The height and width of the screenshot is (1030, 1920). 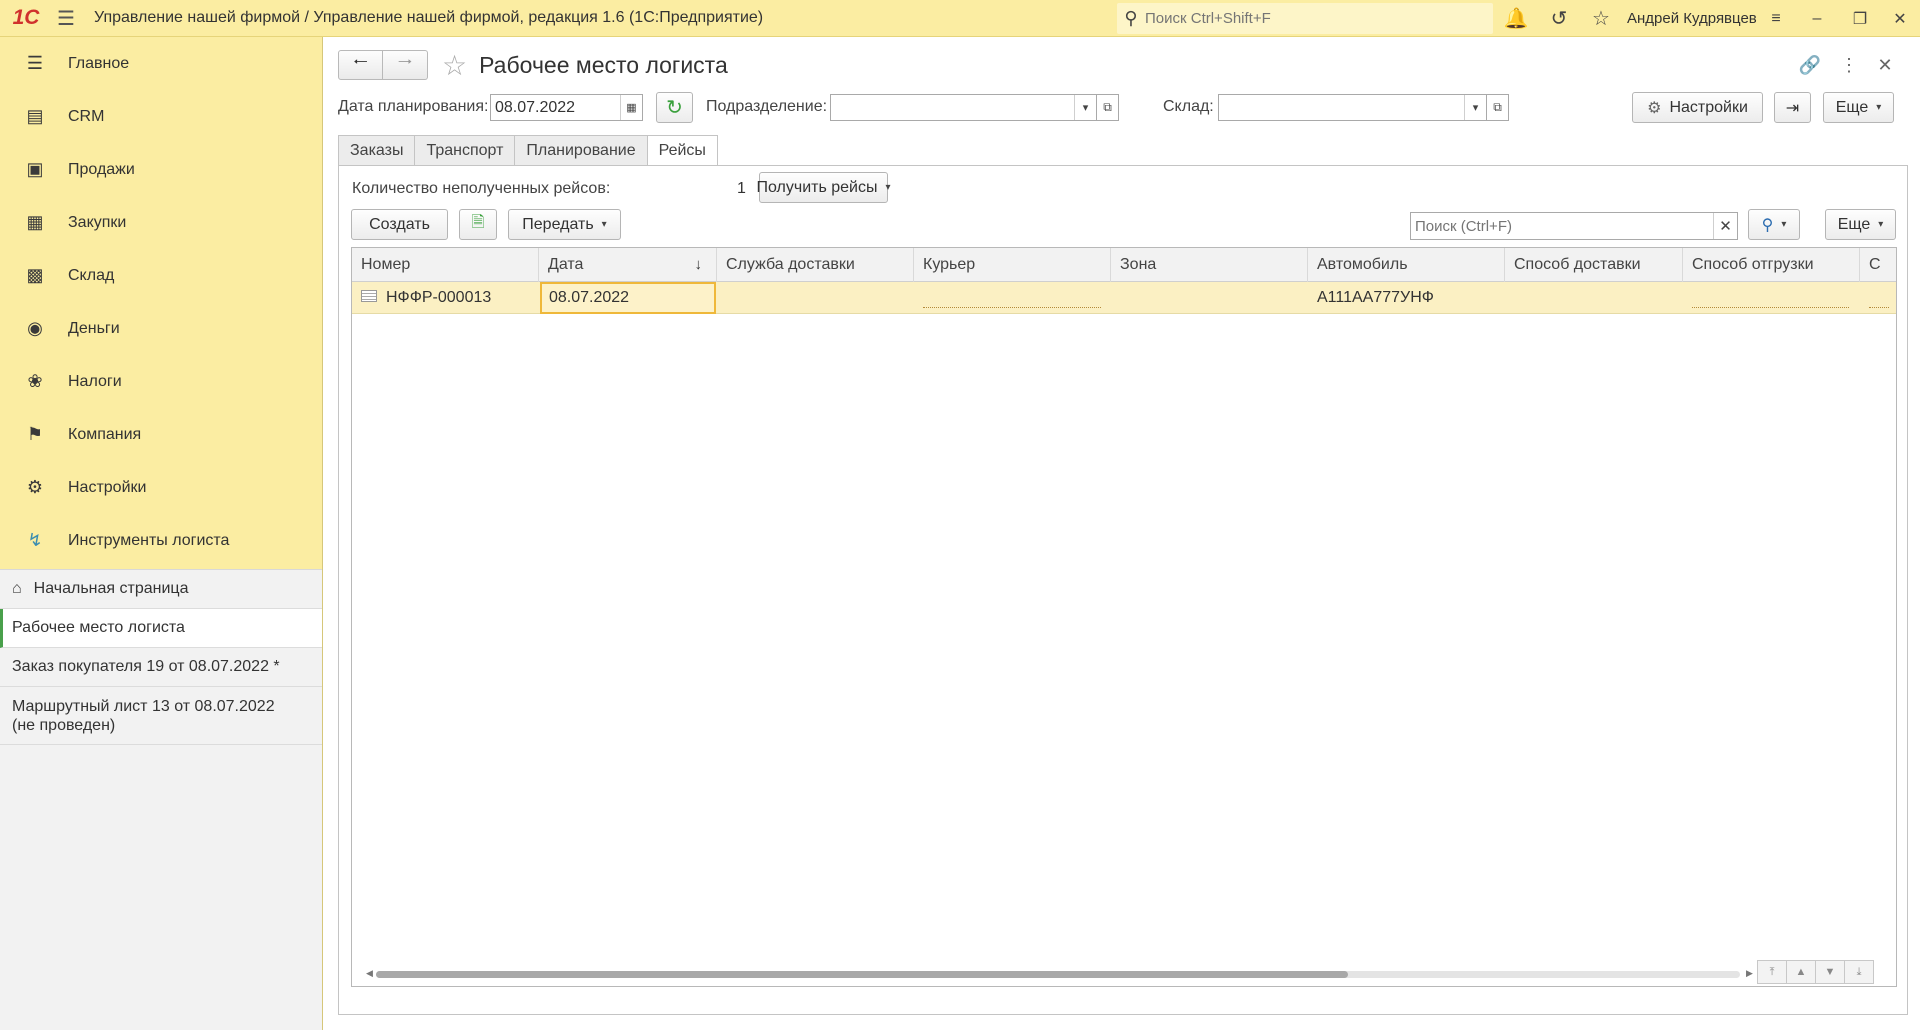 I want to click on date-value: 08.07.2022, so click(x=555, y=108).